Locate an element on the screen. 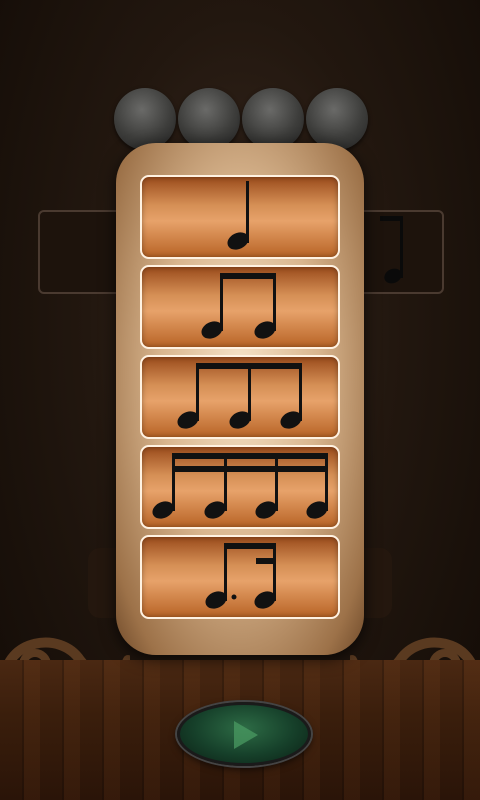  quarter-note-icon is located at coordinates (238, 215).